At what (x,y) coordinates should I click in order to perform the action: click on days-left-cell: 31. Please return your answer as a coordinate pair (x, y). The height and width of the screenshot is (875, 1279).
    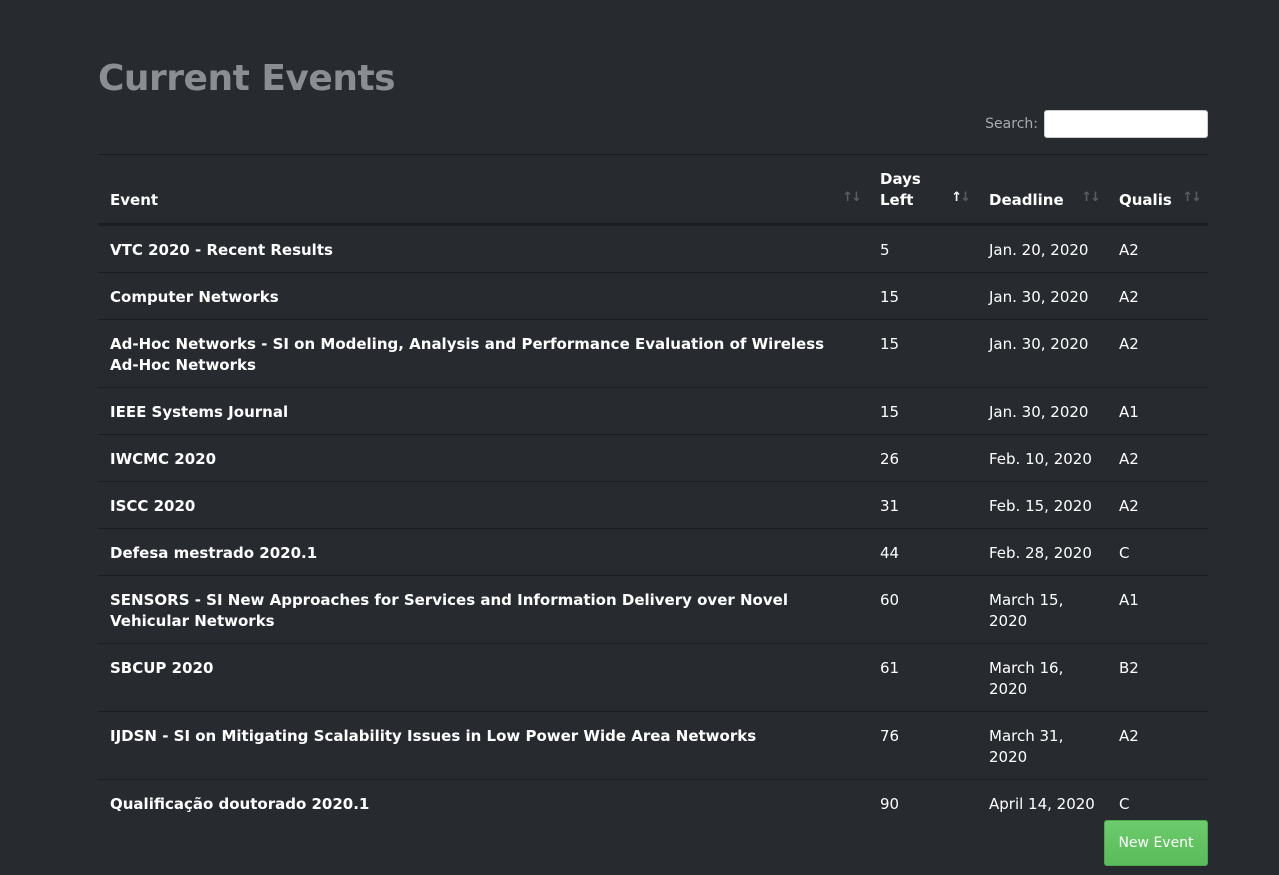
    Looking at the image, I should click on (922, 505).